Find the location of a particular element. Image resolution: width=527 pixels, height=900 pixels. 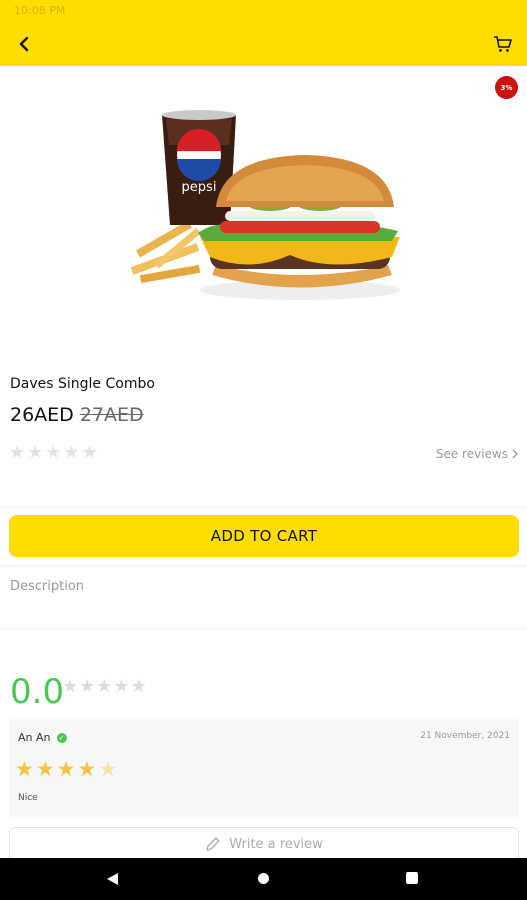

chevron-left-icon is located at coordinates (24, 44).